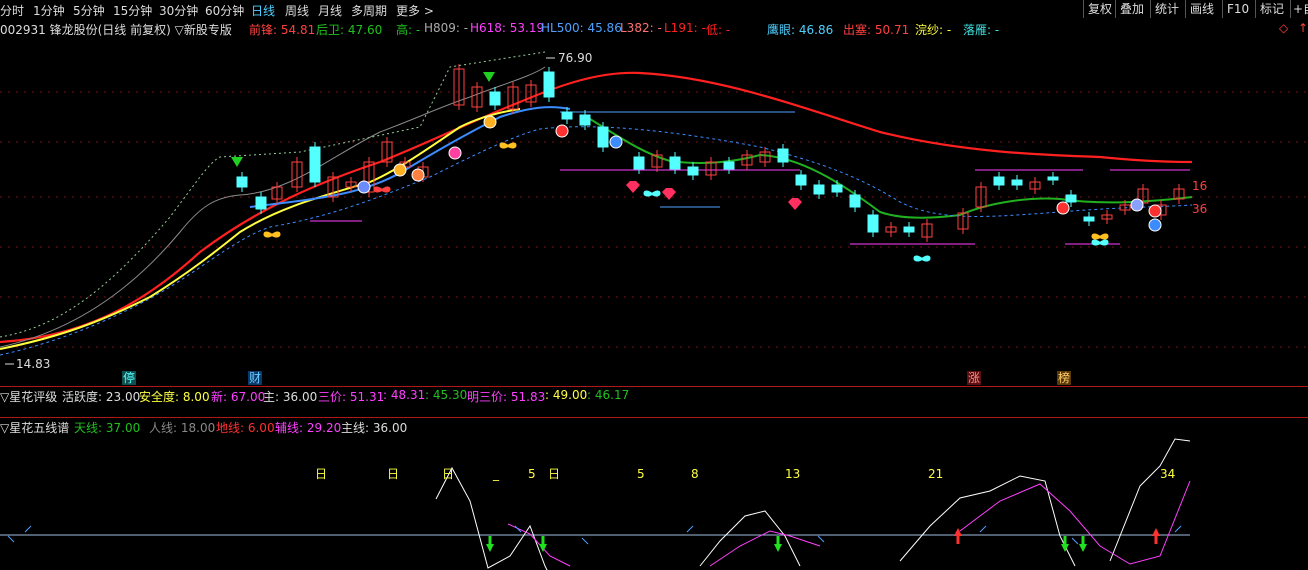 The image size is (1308, 570). Describe the element at coordinates (1156, 536) in the screenshot. I see `red-up-arrow-icon` at that location.